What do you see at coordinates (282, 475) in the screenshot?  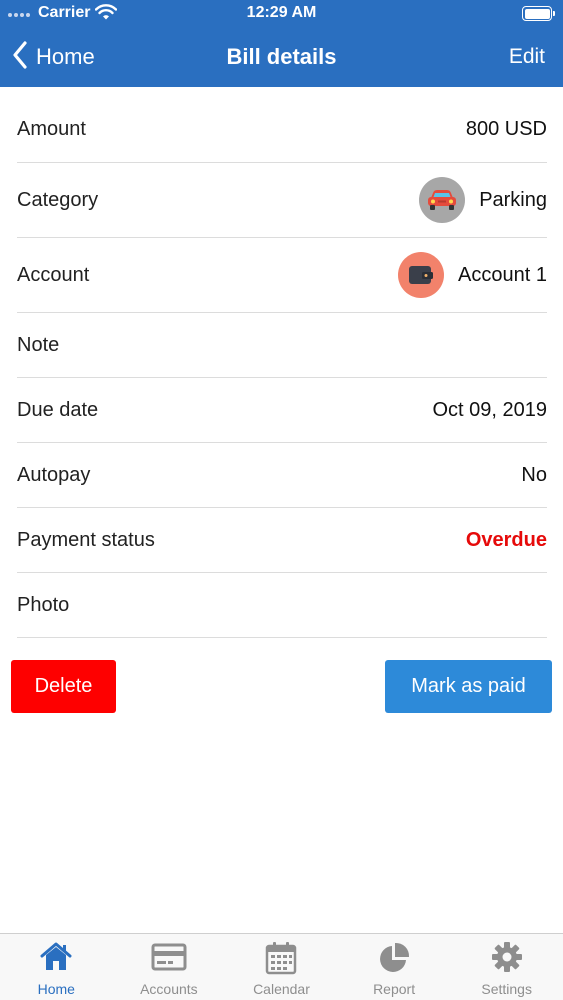 I see `autopay-row: Autopay No` at bounding box center [282, 475].